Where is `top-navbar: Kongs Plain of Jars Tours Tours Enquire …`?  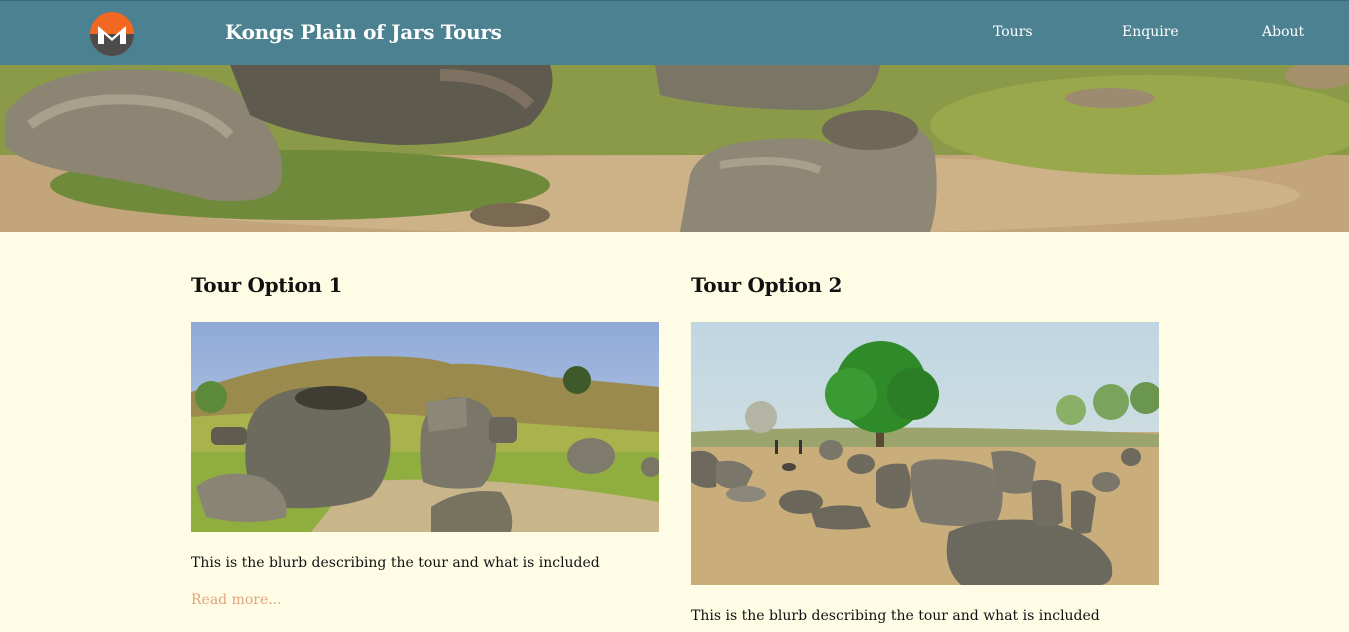
top-navbar: Kongs Plain of Jars Tours Tours Enquire … is located at coordinates (674, 32).